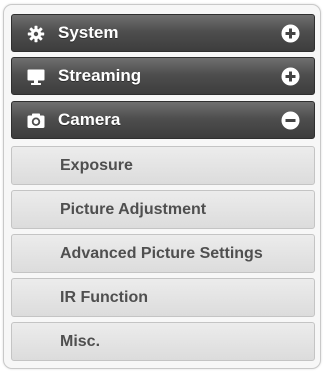  Describe the element at coordinates (88, 32) in the screenshot. I see `menu-section-label: System` at that location.